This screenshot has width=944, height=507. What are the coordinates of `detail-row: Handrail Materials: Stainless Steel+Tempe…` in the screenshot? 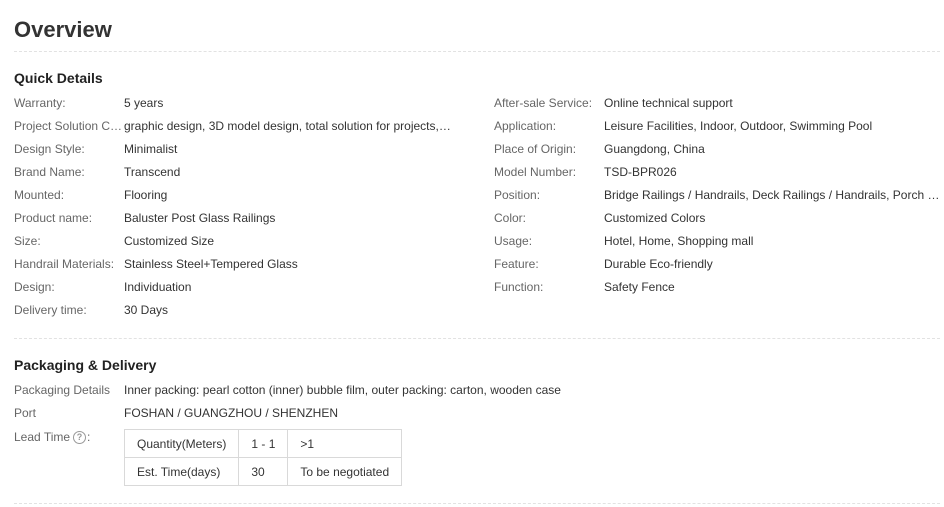 It's located at (239, 268).